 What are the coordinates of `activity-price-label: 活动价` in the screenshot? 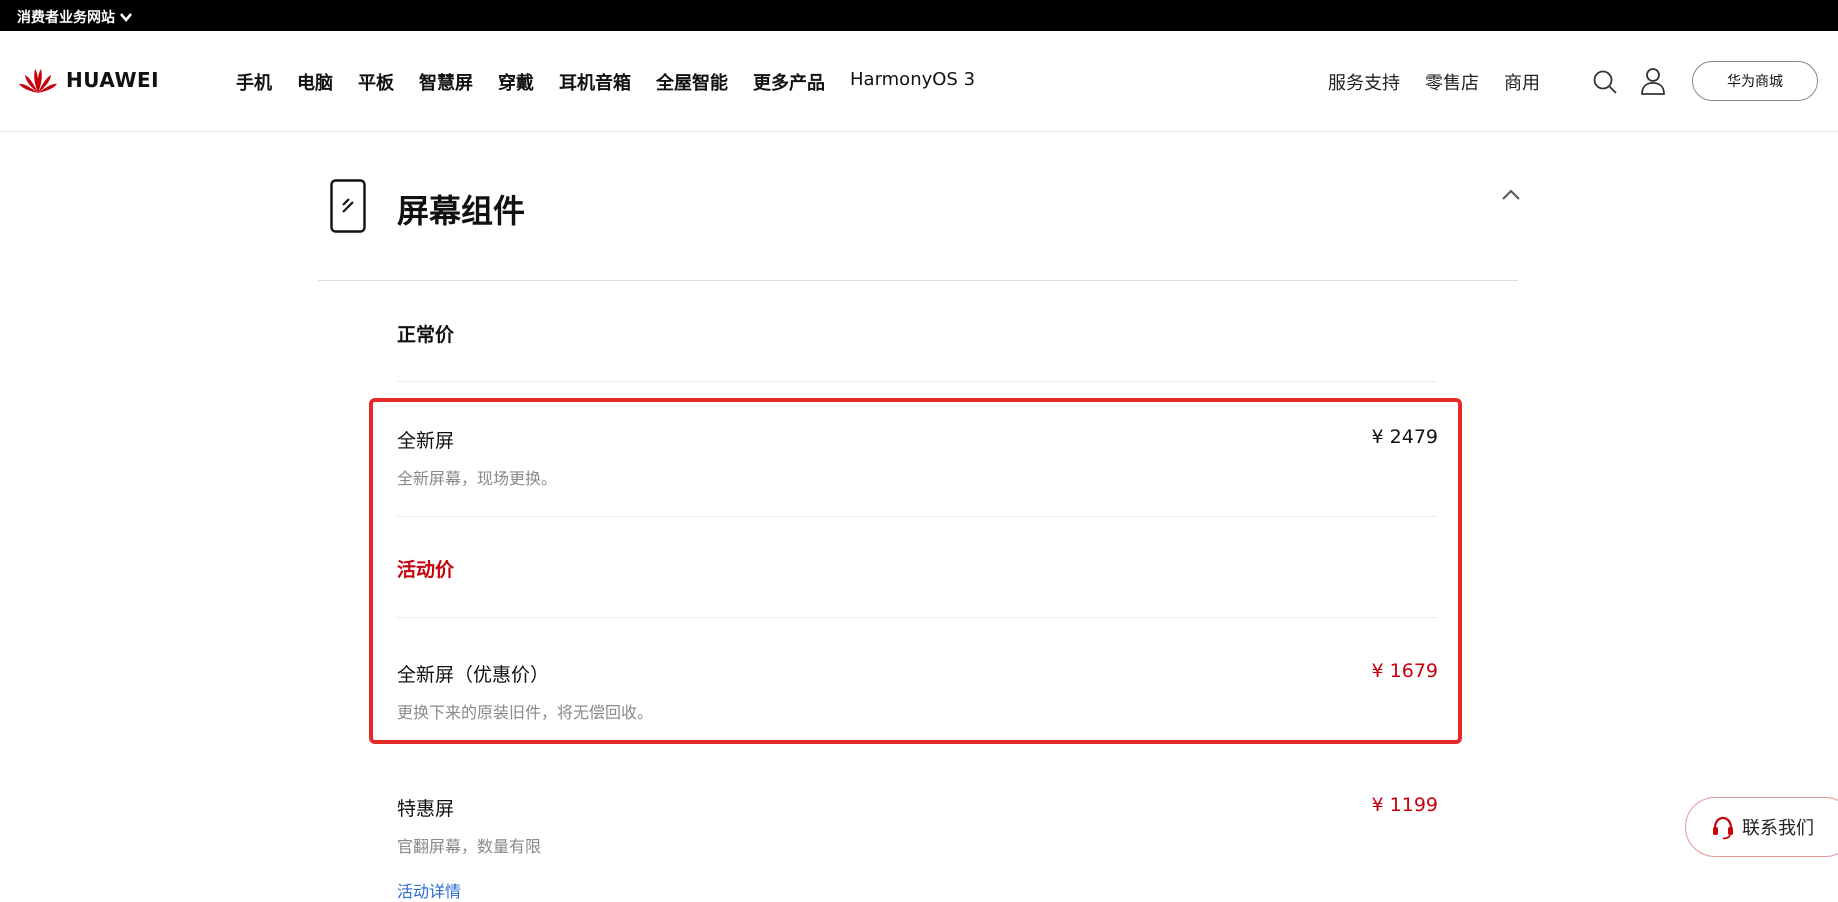 It's located at (426, 570).